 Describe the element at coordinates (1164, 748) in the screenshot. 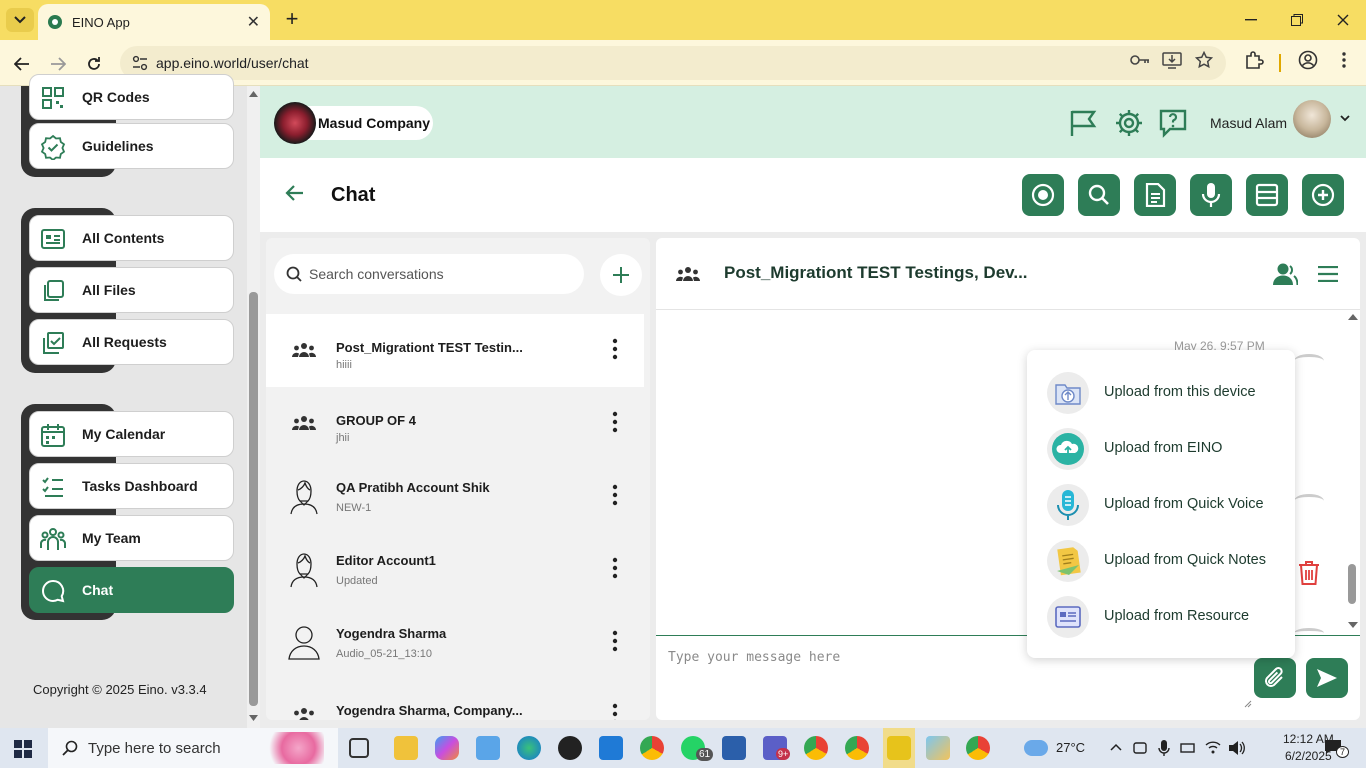

I see `microphone-icon` at that location.